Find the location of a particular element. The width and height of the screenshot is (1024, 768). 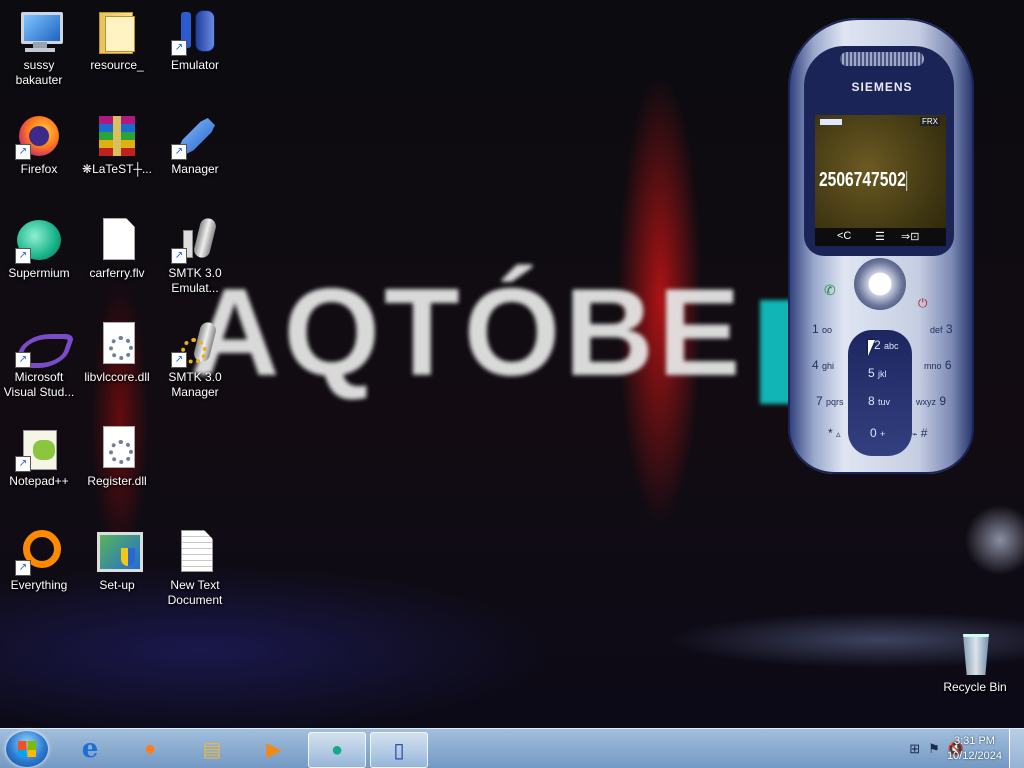

softkey-right: ⇒⊡ is located at coordinates (910, 236).